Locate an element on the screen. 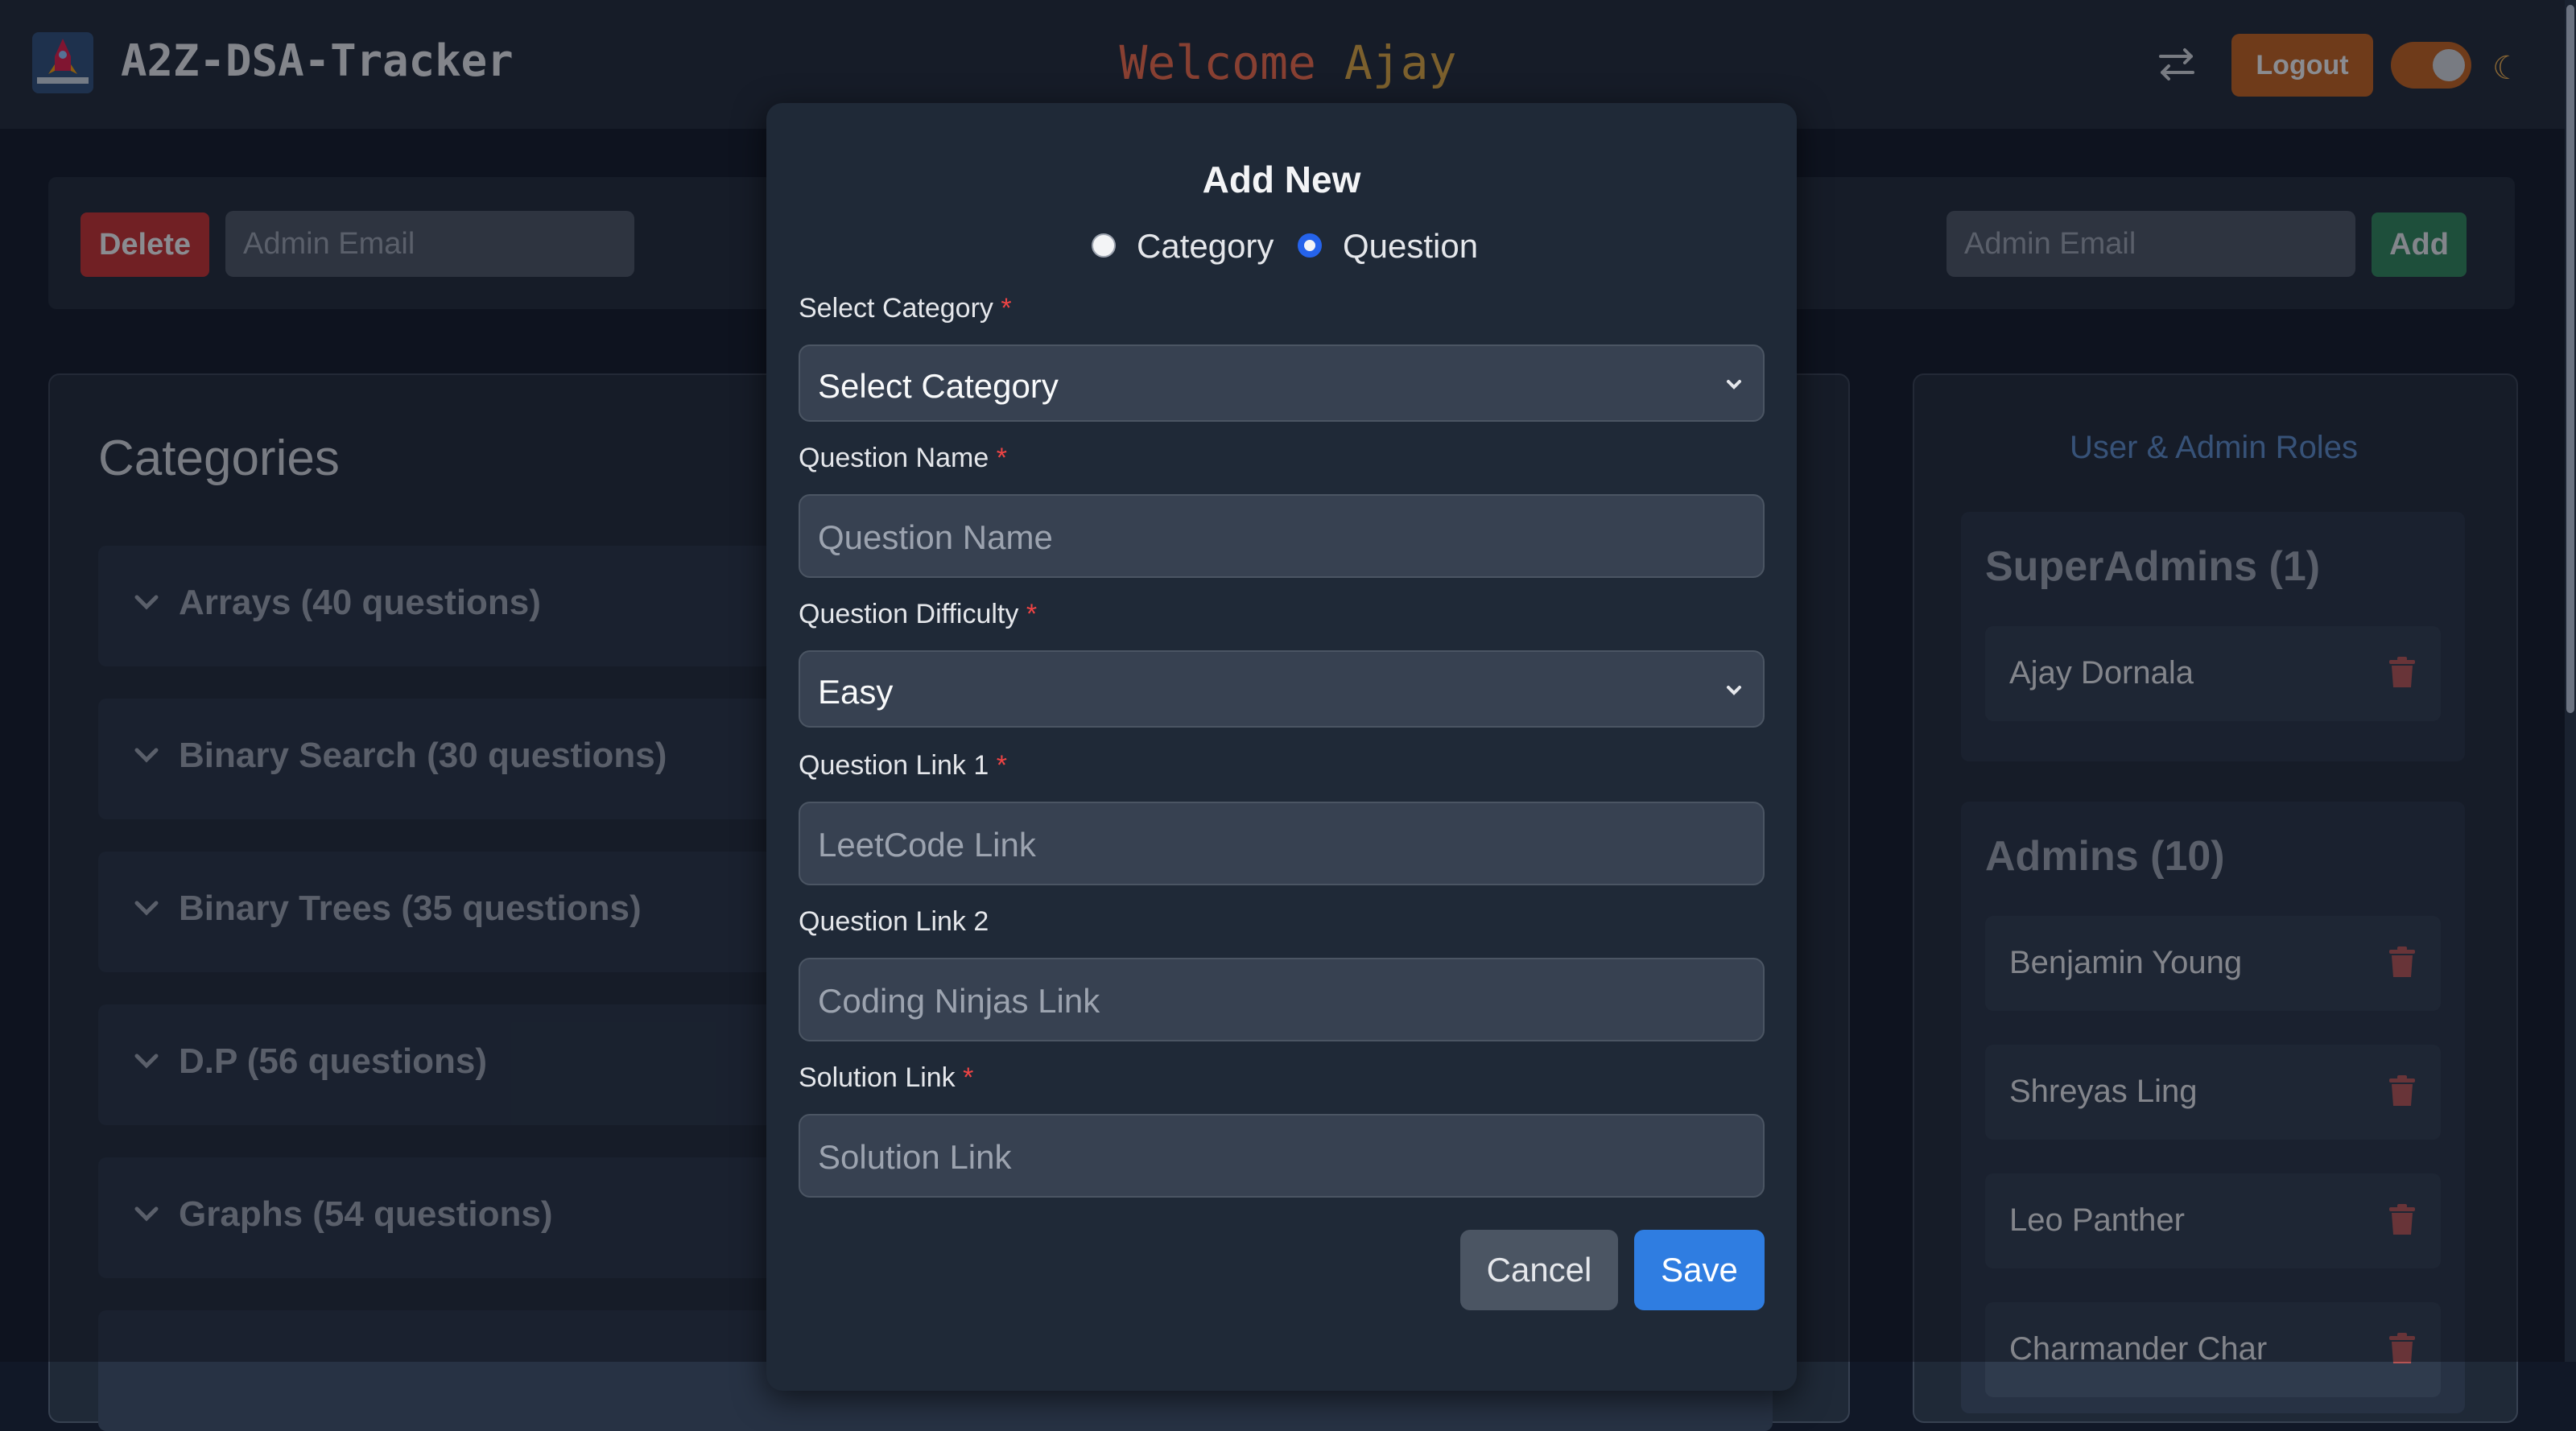 The image size is (2576, 1431). link1-label-text: Question Link 1 is located at coordinates (894, 765).